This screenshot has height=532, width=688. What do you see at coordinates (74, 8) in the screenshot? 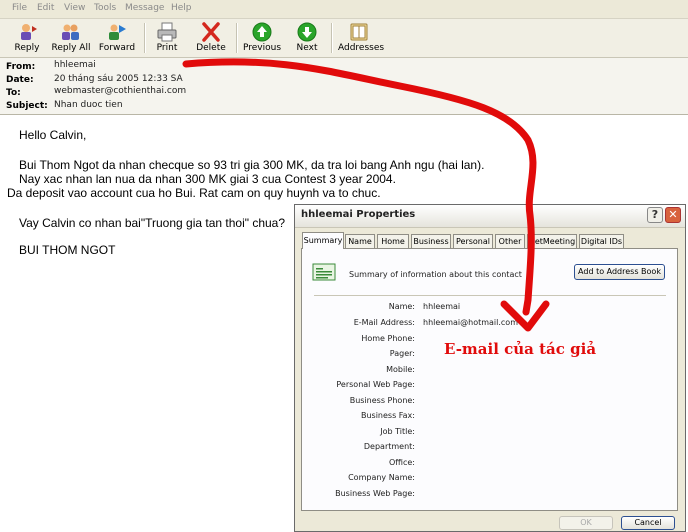
I see `menu-view: View` at bounding box center [74, 8].